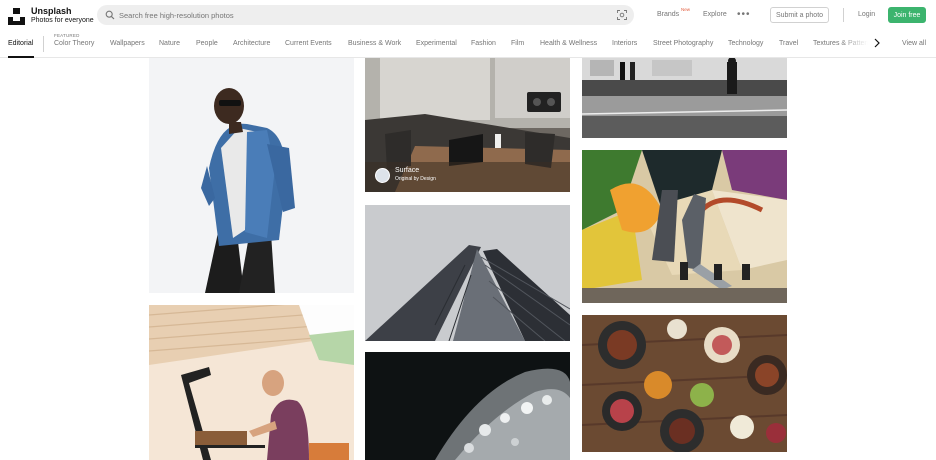 Image resolution: width=936 pixels, height=460 pixels. I want to click on explore-link: Explore, so click(715, 14).